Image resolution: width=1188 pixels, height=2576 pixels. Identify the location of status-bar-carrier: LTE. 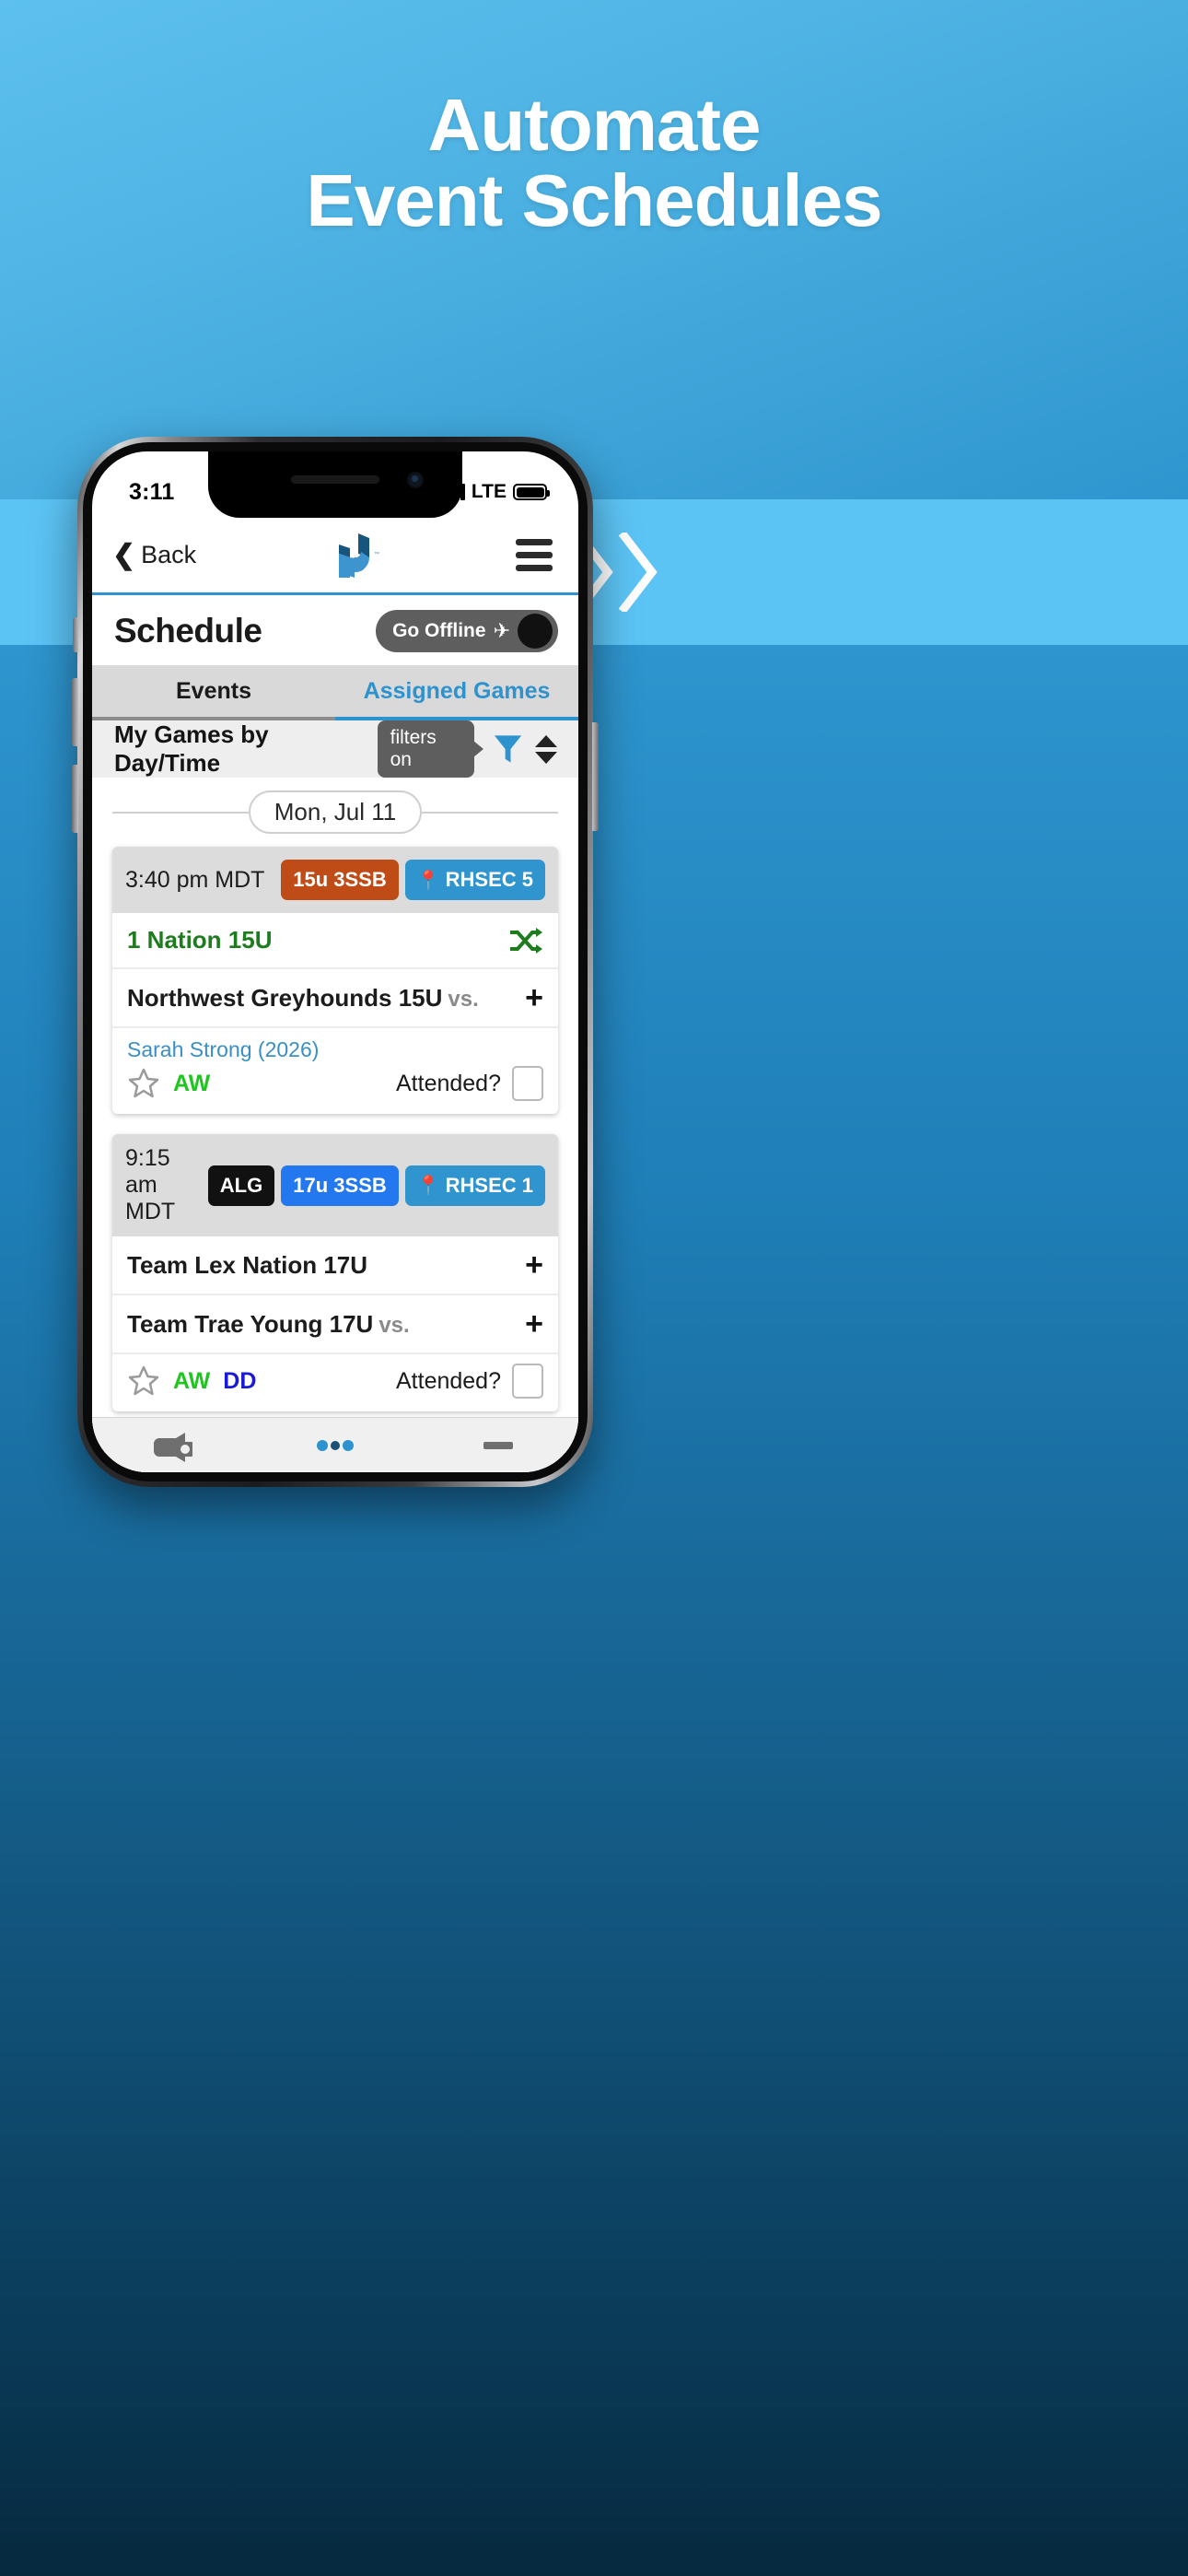
(489, 491).